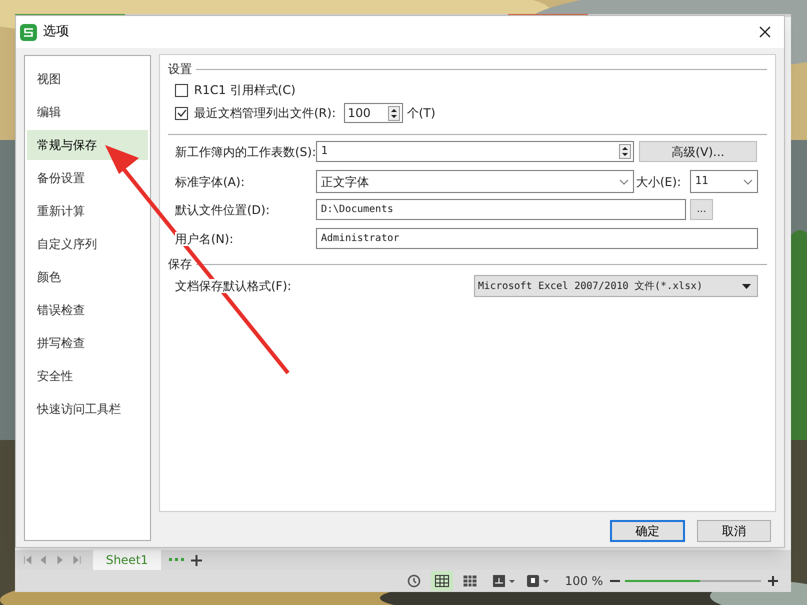 Image resolution: width=807 pixels, height=605 pixels. Describe the element at coordinates (210, 182) in the screenshot. I see `field-label: 标准字体(A):` at that location.